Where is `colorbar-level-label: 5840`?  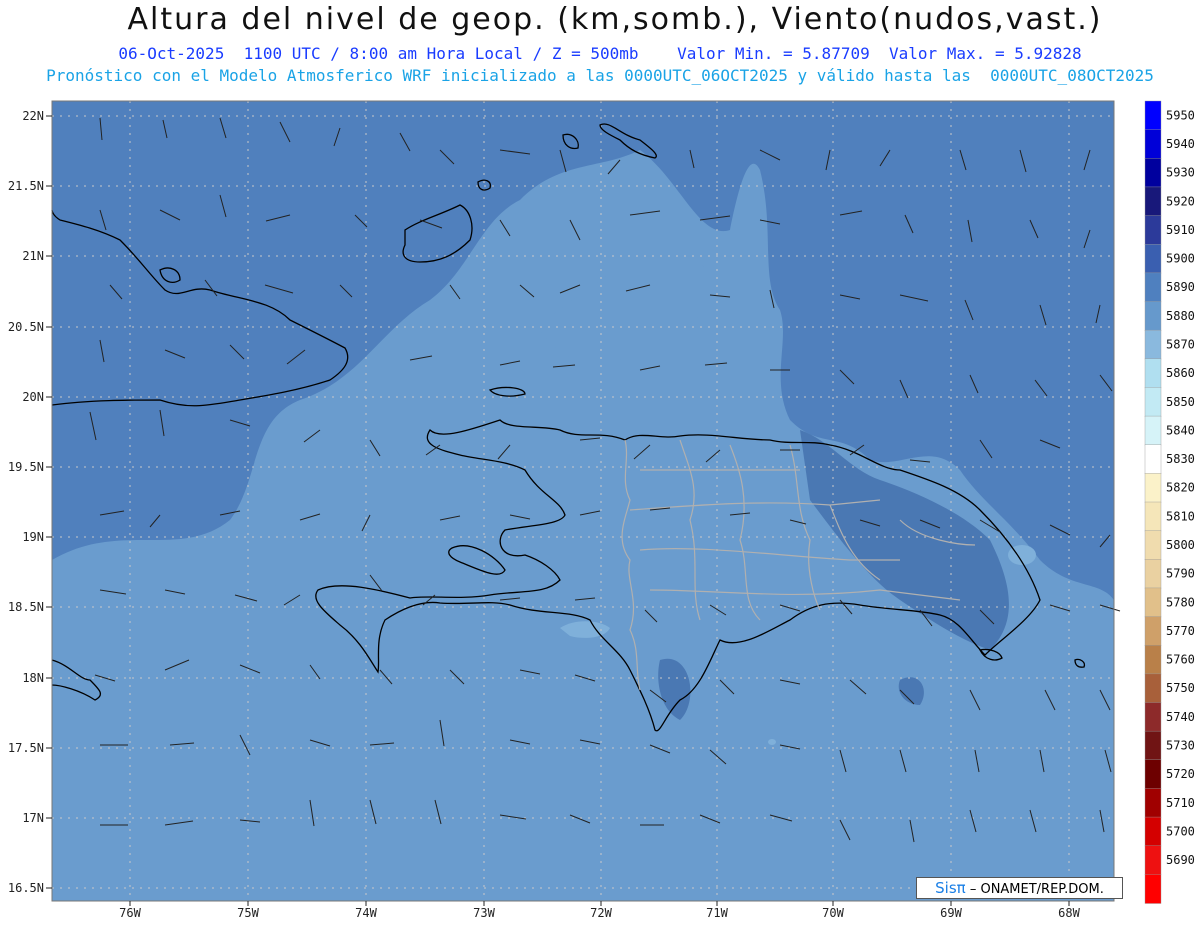 colorbar-level-label: 5840 is located at coordinates (1180, 430).